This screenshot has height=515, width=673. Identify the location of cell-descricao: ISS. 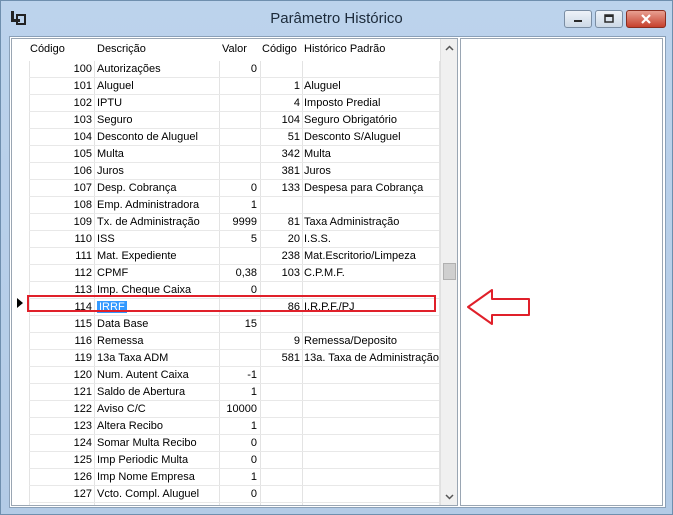
(106, 239).